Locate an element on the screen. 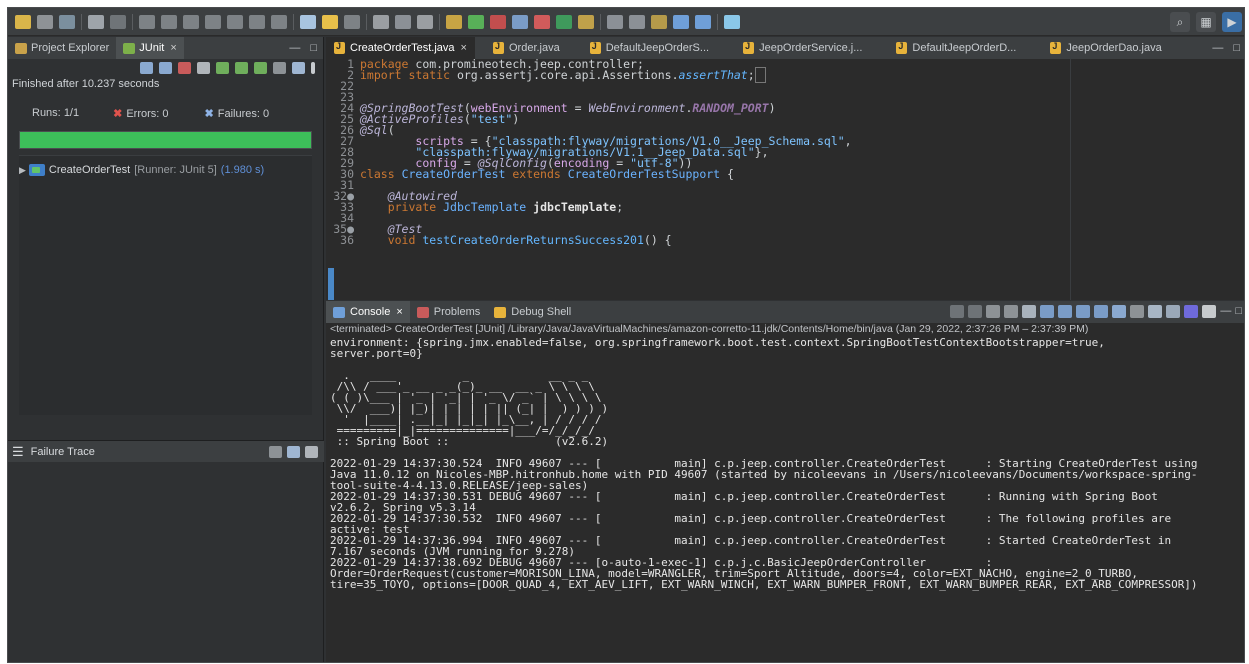 This screenshot has height=664, width=1249. console-icon is located at coordinates (403, 21).